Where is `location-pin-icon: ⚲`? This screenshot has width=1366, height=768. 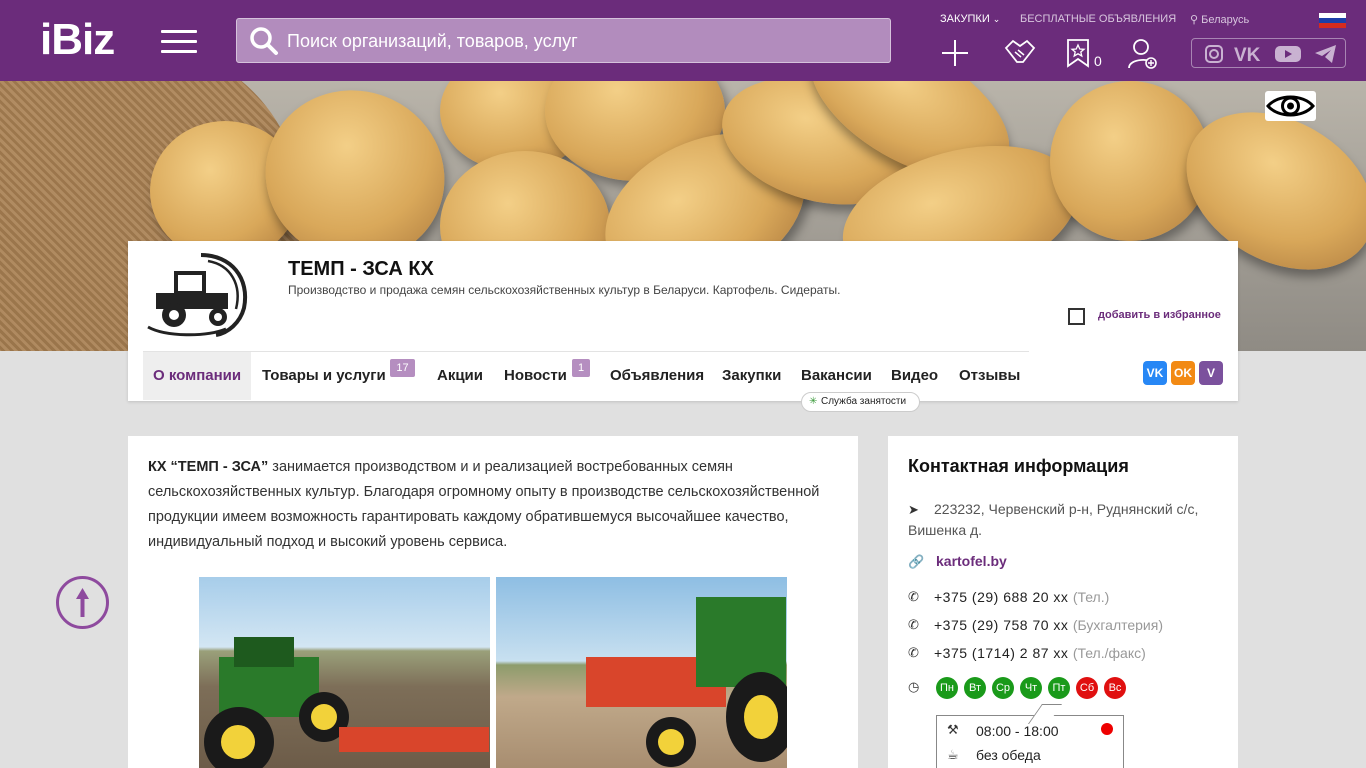 location-pin-icon: ⚲ is located at coordinates (1194, 20).